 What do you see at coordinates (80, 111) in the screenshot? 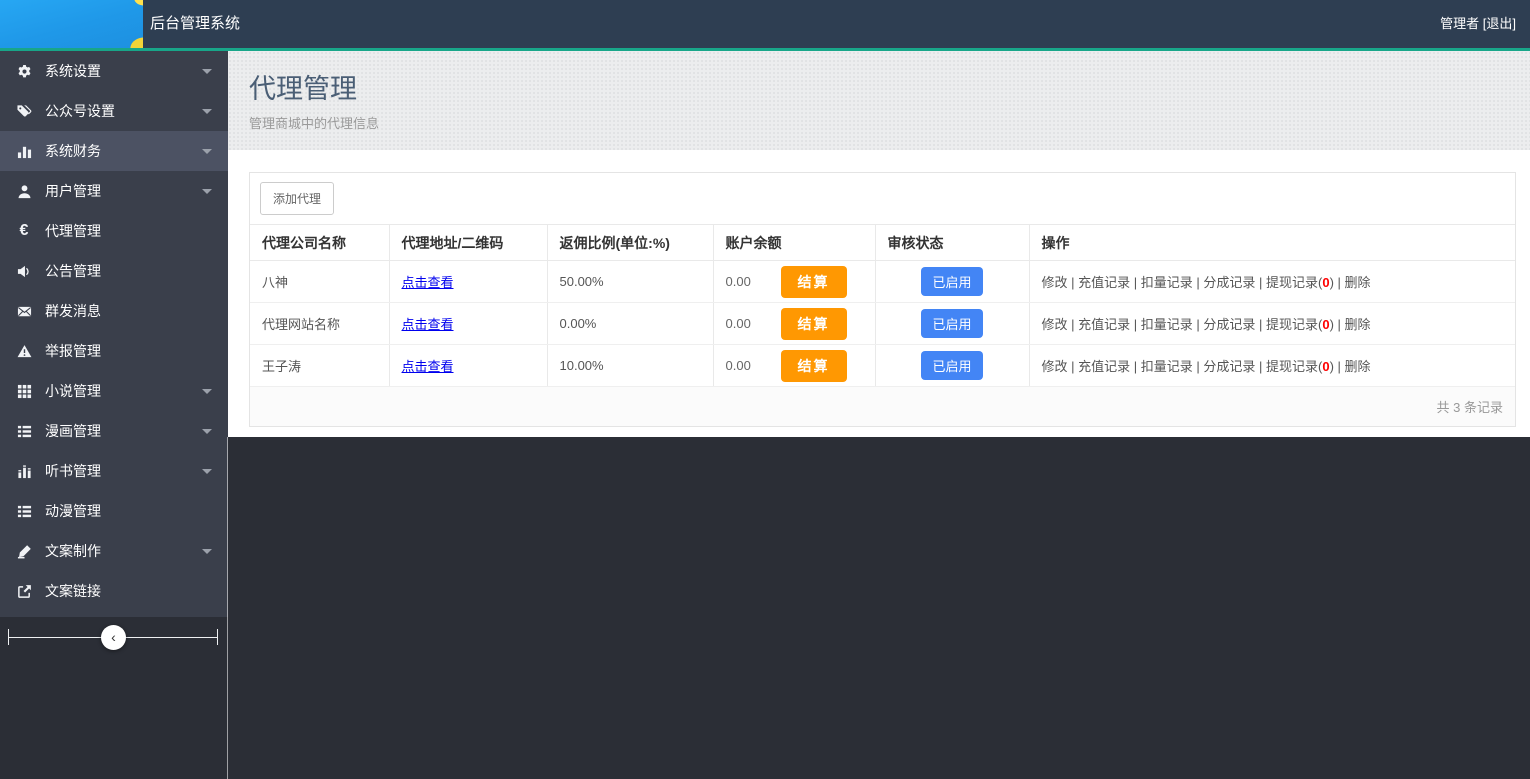
I see `sidebar-item-label: 公众号设置` at bounding box center [80, 111].